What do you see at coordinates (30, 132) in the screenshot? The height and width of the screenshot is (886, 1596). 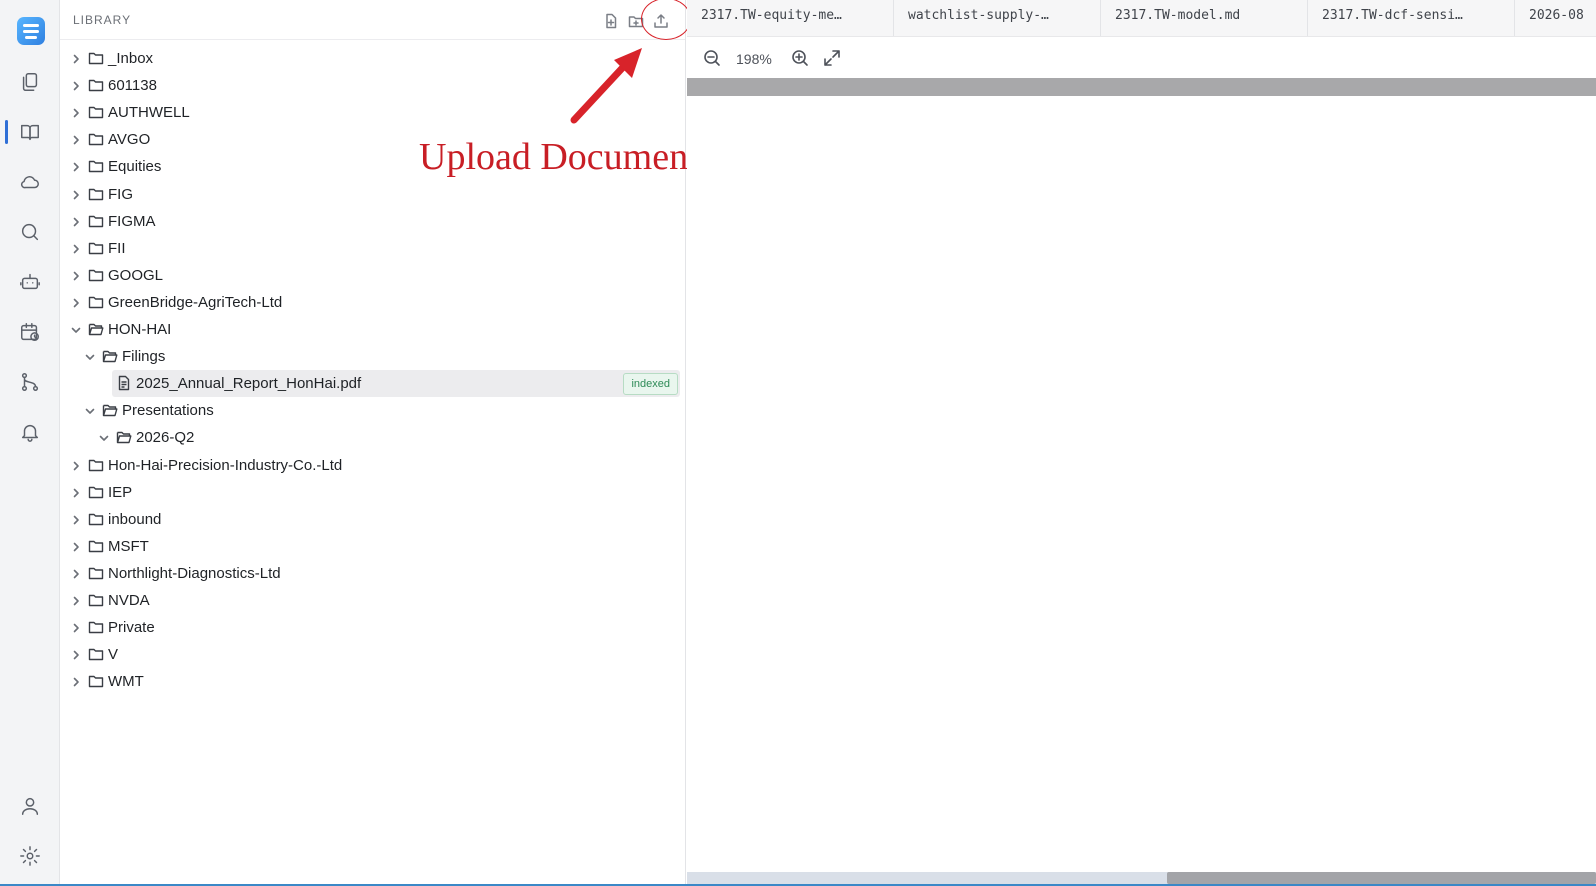 I see `book-open-icon` at bounding box center [30, 132].